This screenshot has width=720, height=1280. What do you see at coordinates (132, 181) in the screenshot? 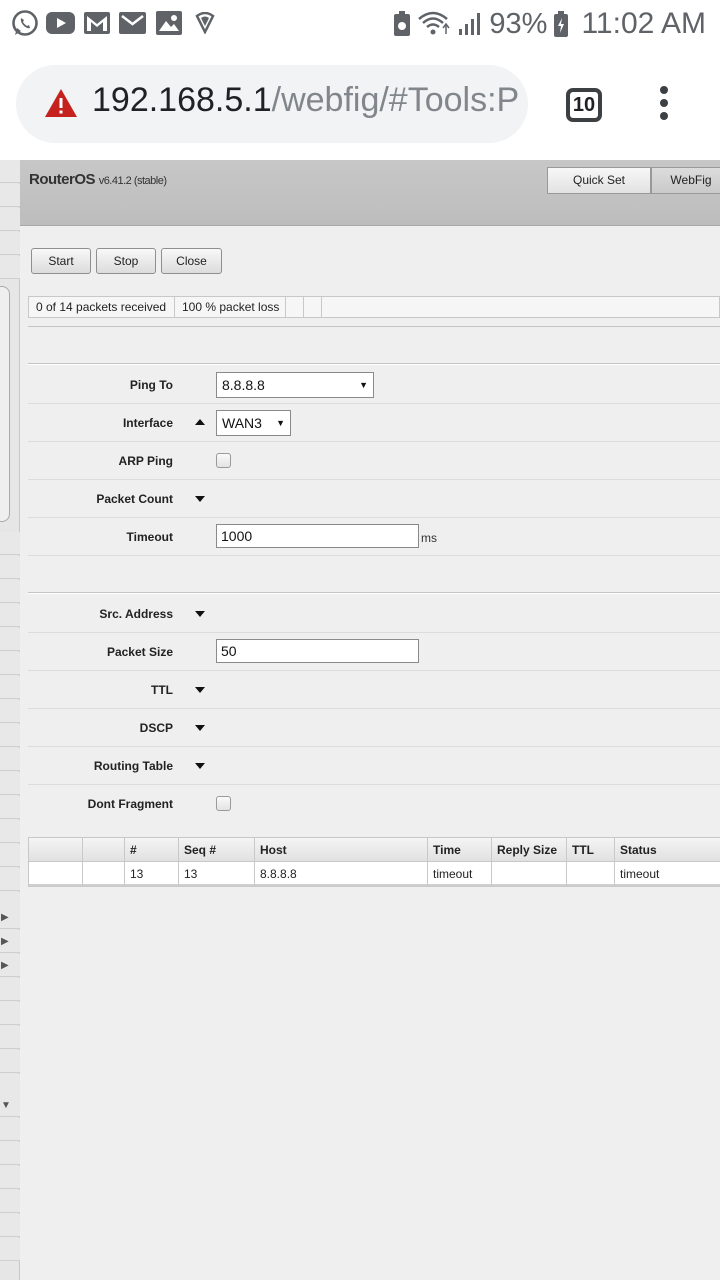
I see `version-label: v6.41.2 (stable)` at bounding box center [132, 181].